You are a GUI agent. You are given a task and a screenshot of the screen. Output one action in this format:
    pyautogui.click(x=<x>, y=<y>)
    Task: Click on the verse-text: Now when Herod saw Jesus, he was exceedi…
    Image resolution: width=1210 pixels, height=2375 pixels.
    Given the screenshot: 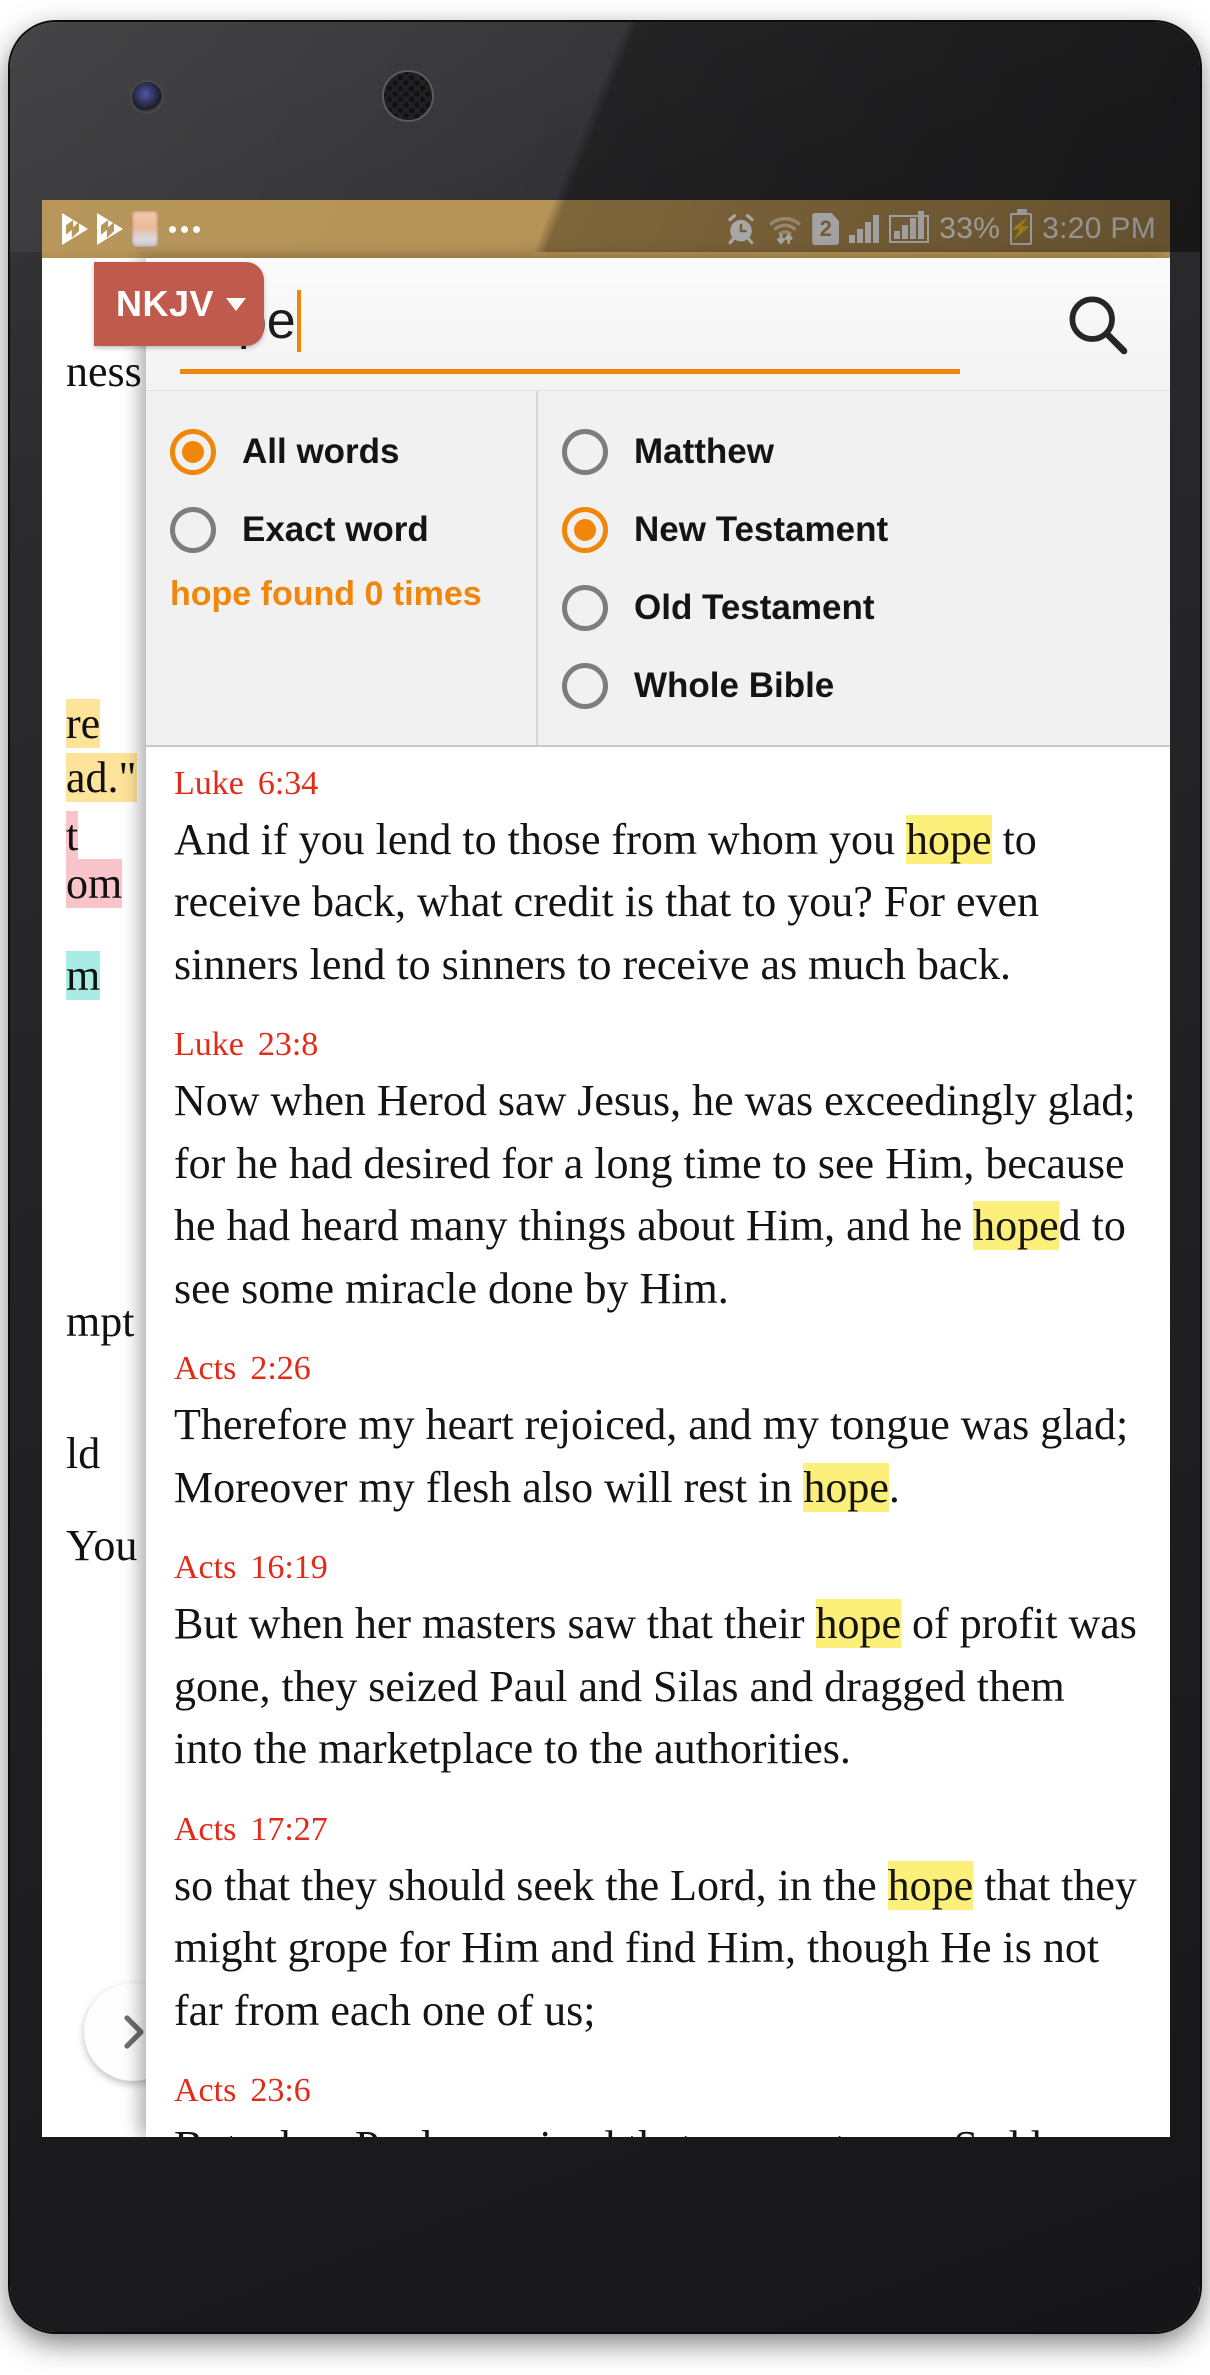 What is the action you would take?
    pyautogui.click(x=659, y=1195)
    